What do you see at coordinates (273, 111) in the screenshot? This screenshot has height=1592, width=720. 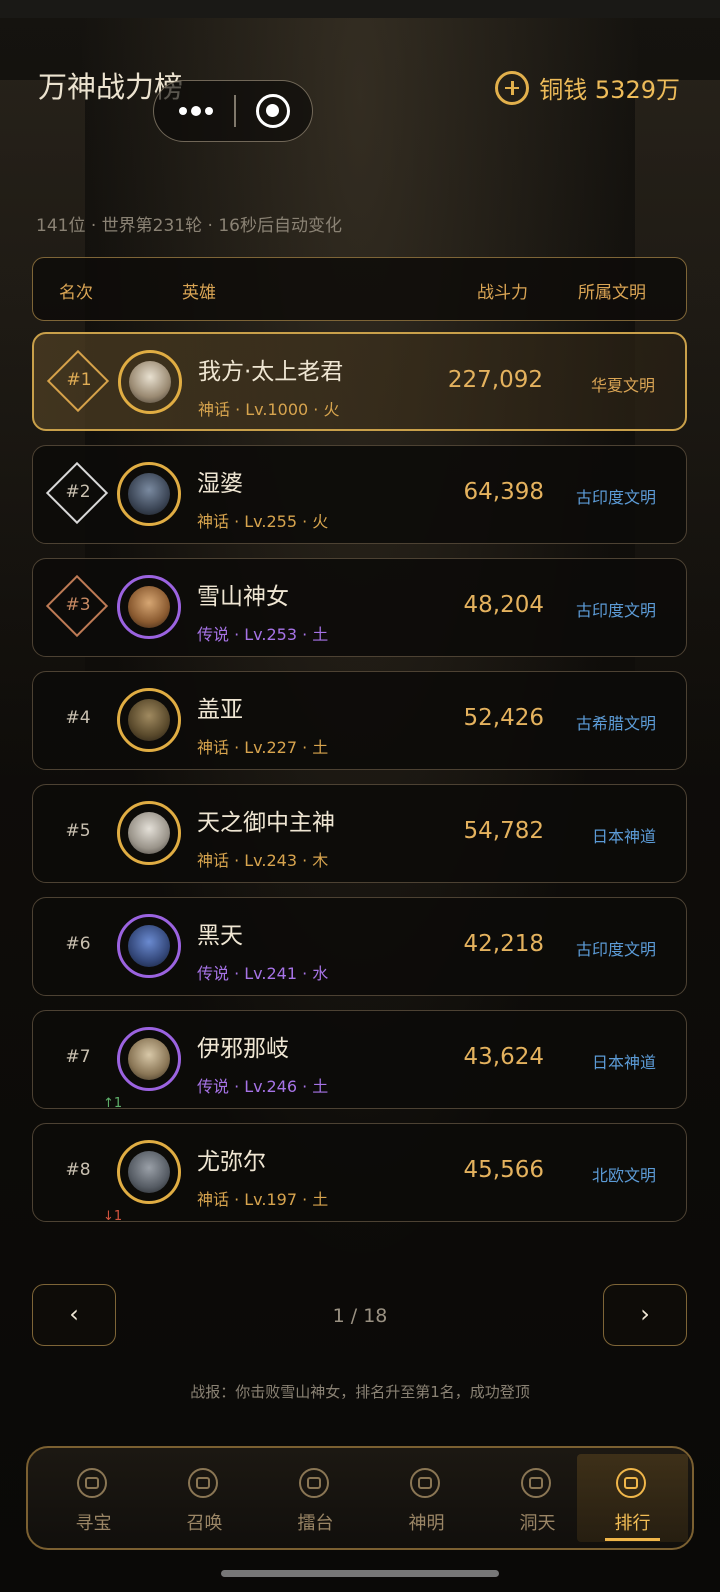 I see `close-target-icon` at bounding box center [273, 111].